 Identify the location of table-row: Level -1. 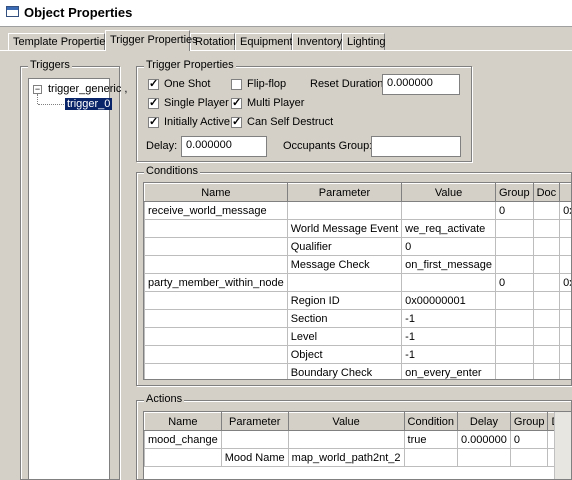
(357, 336).